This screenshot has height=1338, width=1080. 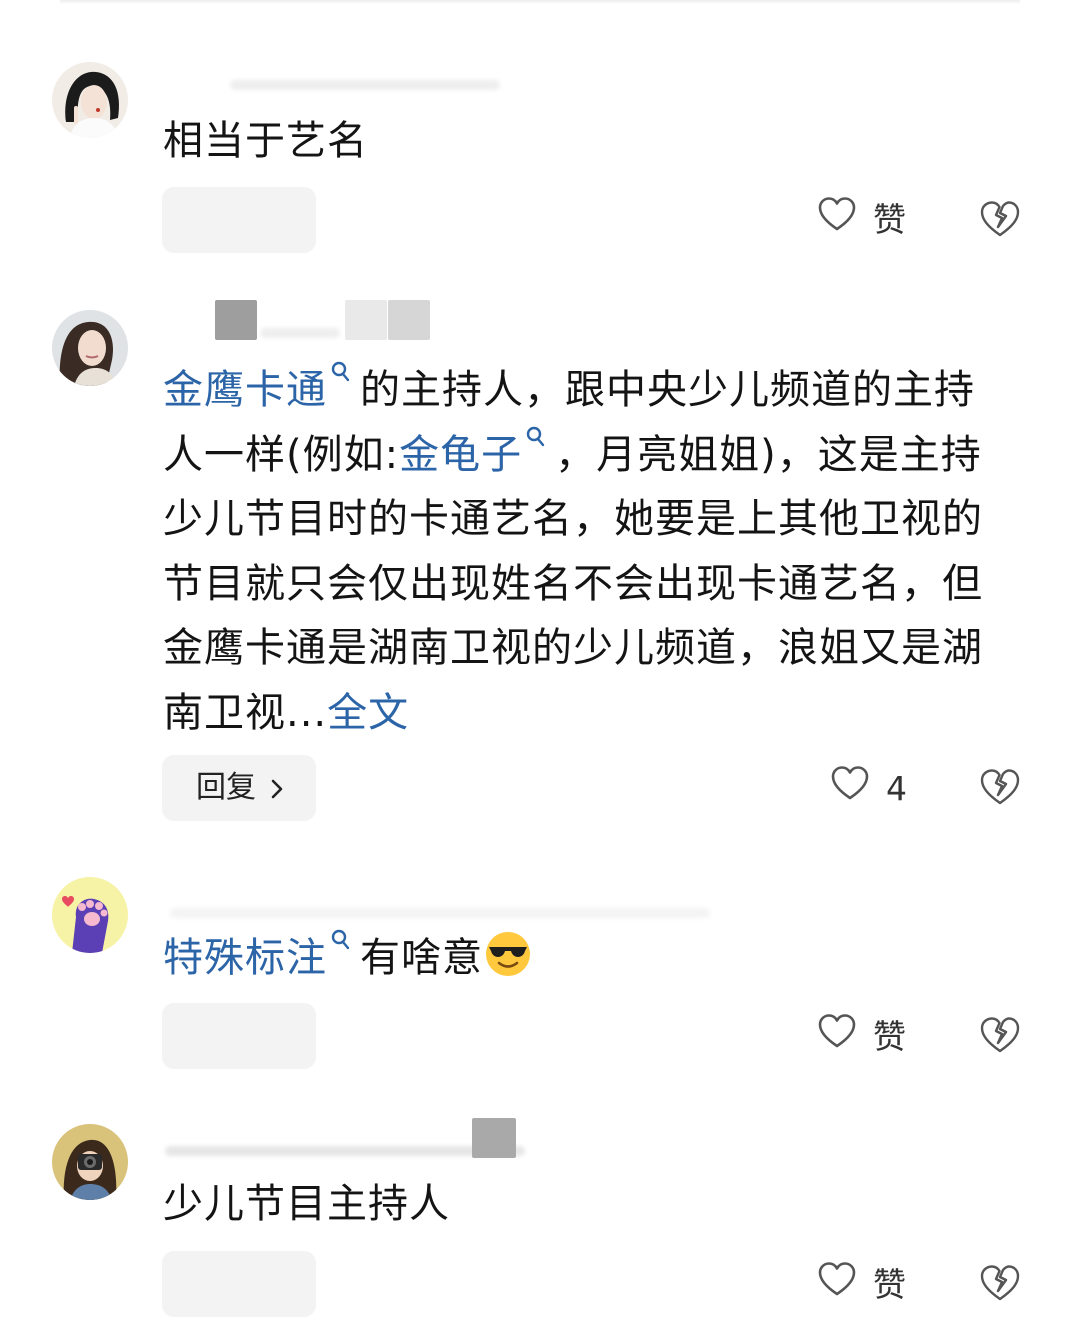 I want to click on comment-text: 特殊标注 有啥意, so click(x=588, y=958).